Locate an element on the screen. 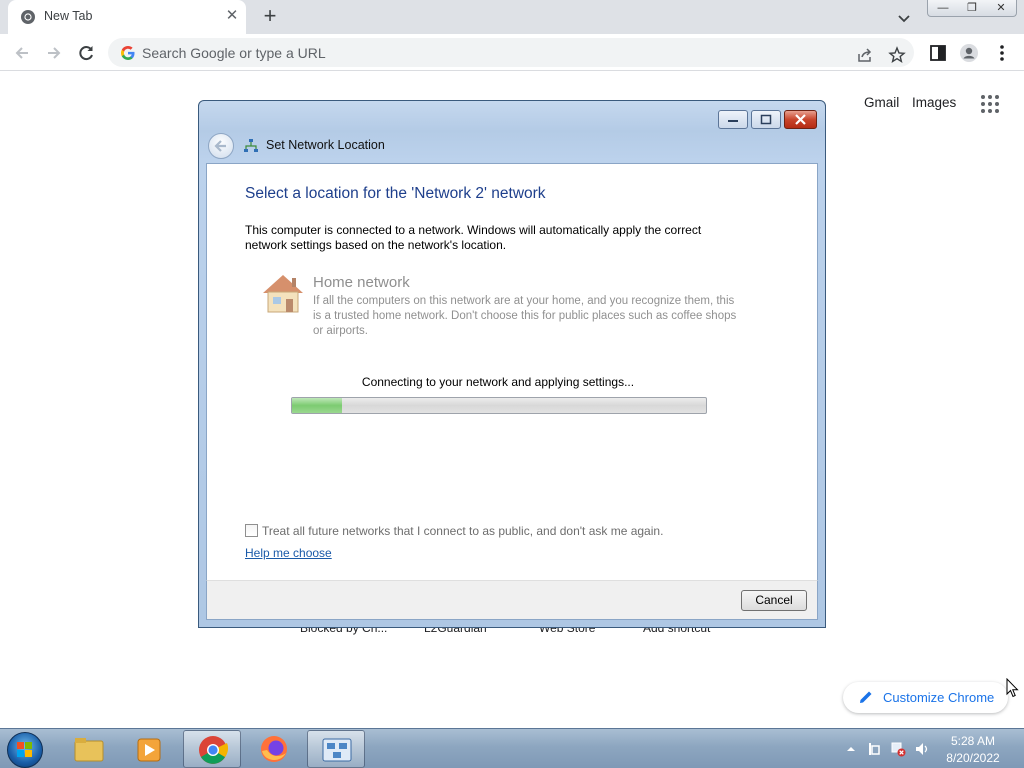 Image resolution: width=1024 pixels, height=768 pixels. dialog-close-button is located at coordinates (800, 119).